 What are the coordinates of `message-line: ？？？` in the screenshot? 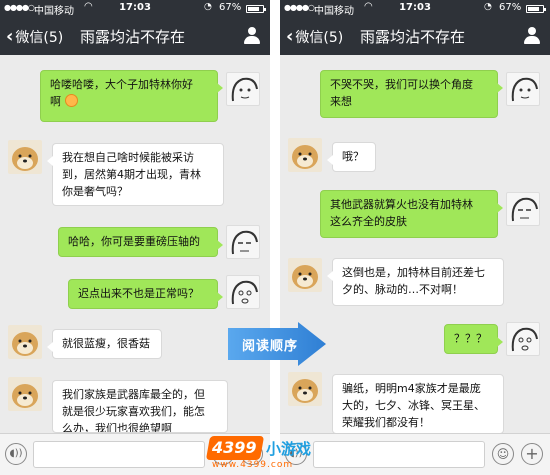 It's located at (470, 338).